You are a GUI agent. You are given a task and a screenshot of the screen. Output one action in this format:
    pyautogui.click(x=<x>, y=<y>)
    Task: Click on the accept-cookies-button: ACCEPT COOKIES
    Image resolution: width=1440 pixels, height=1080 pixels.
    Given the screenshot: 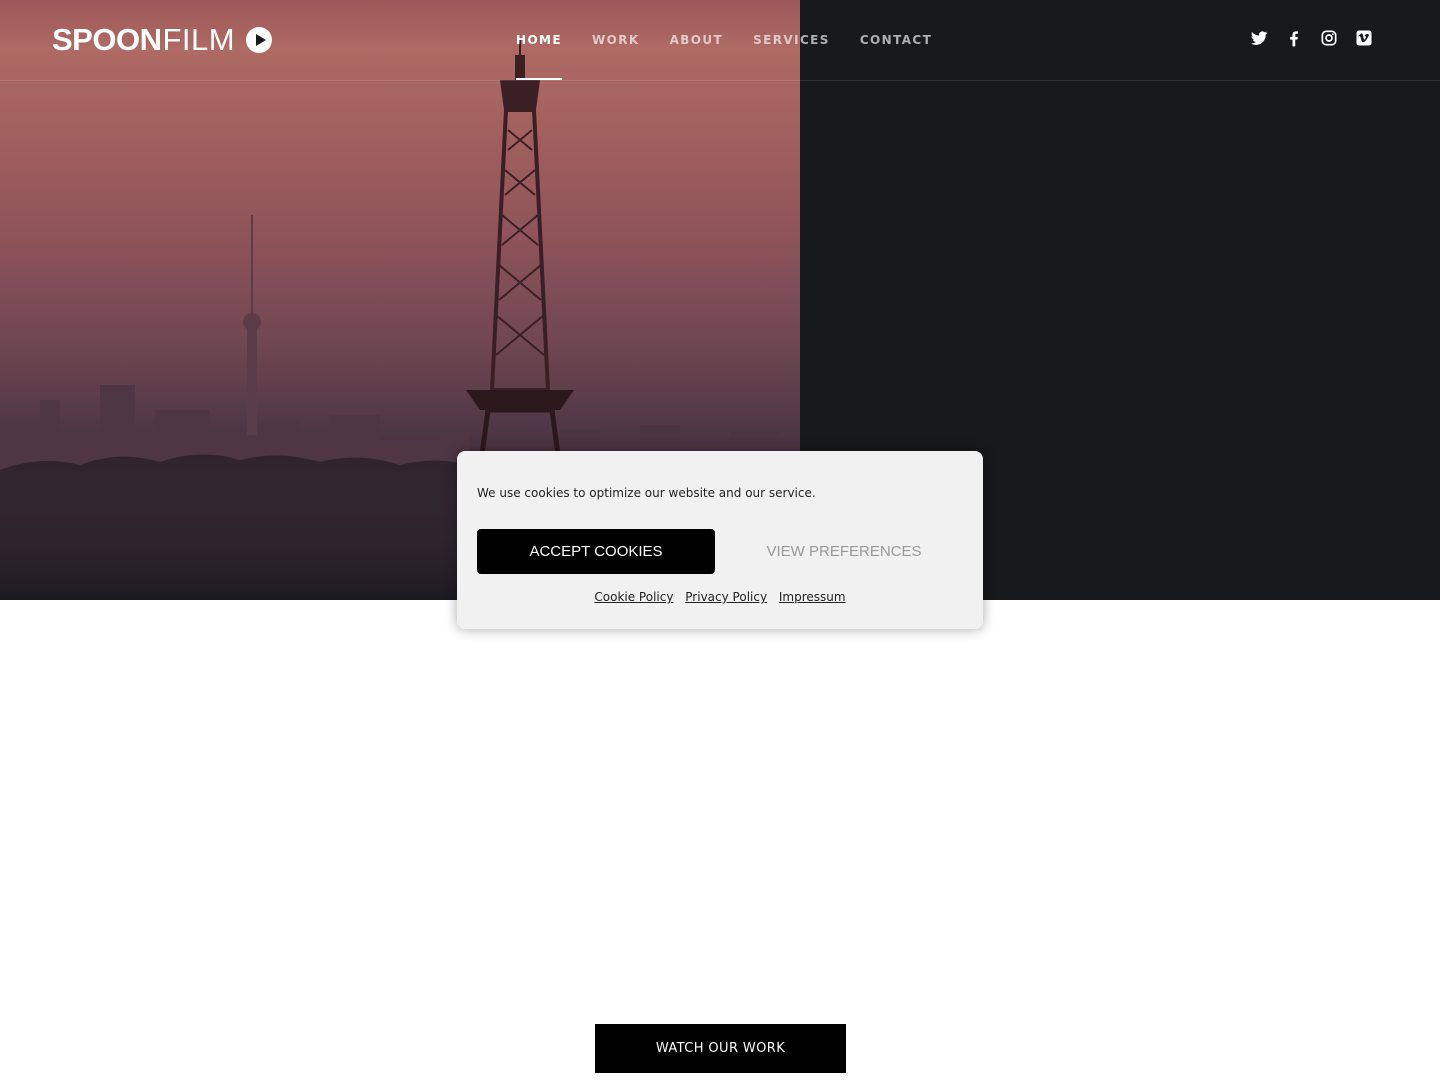 What is the action you would take?
    pyautogui.click(x=596, y=551)
    